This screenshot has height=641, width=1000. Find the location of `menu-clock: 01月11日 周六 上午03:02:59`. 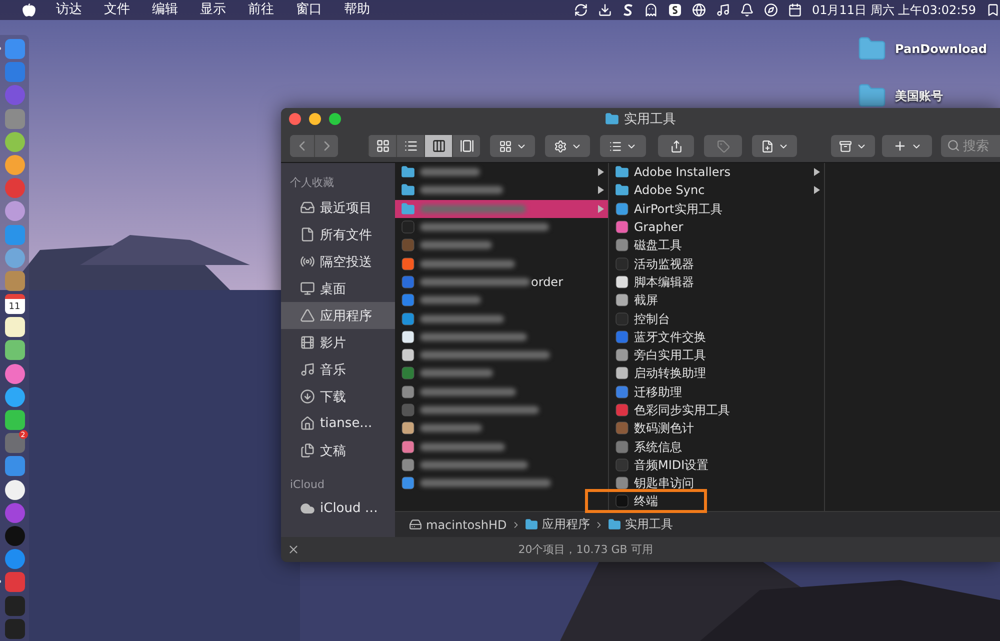

menu-clock: 01月11日 周六 上午03:02:59 is located at coordinates (894, 10).